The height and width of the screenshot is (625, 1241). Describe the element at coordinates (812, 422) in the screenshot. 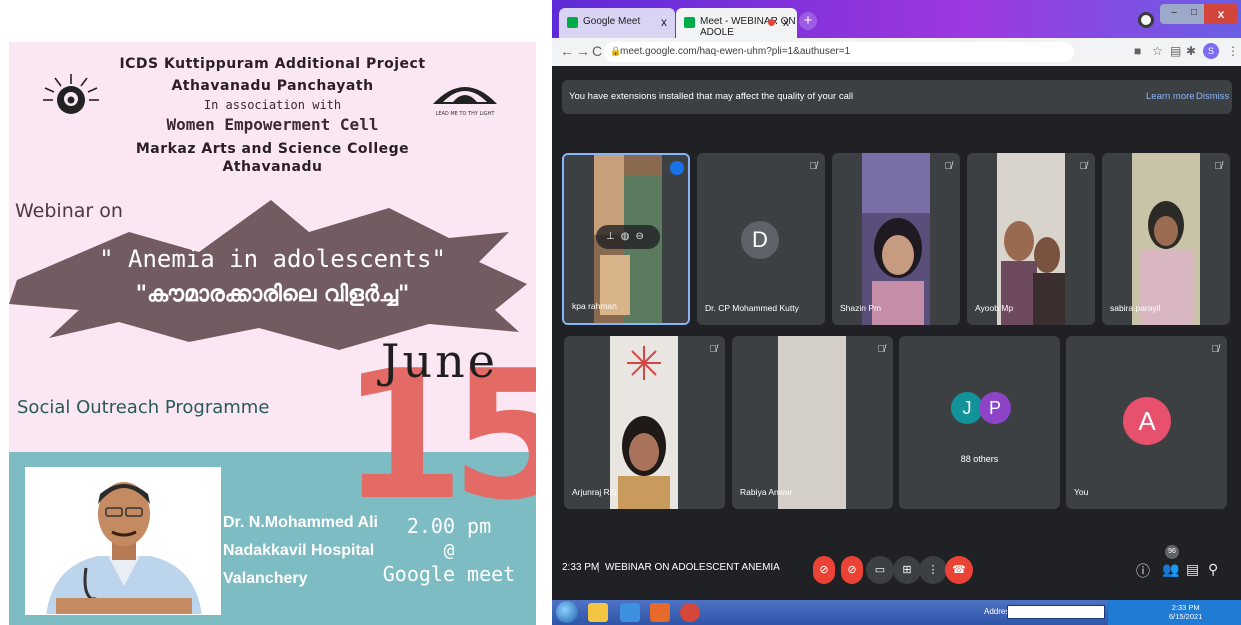

I see `participant-tile: 🎙̸ Rabiya Anwar` at that location.